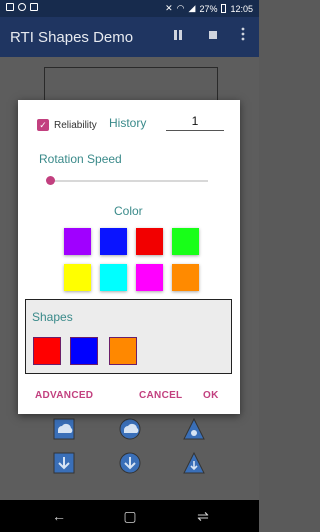 The image size is (320, 532). I want to click on stop-button, so click(213, 37).